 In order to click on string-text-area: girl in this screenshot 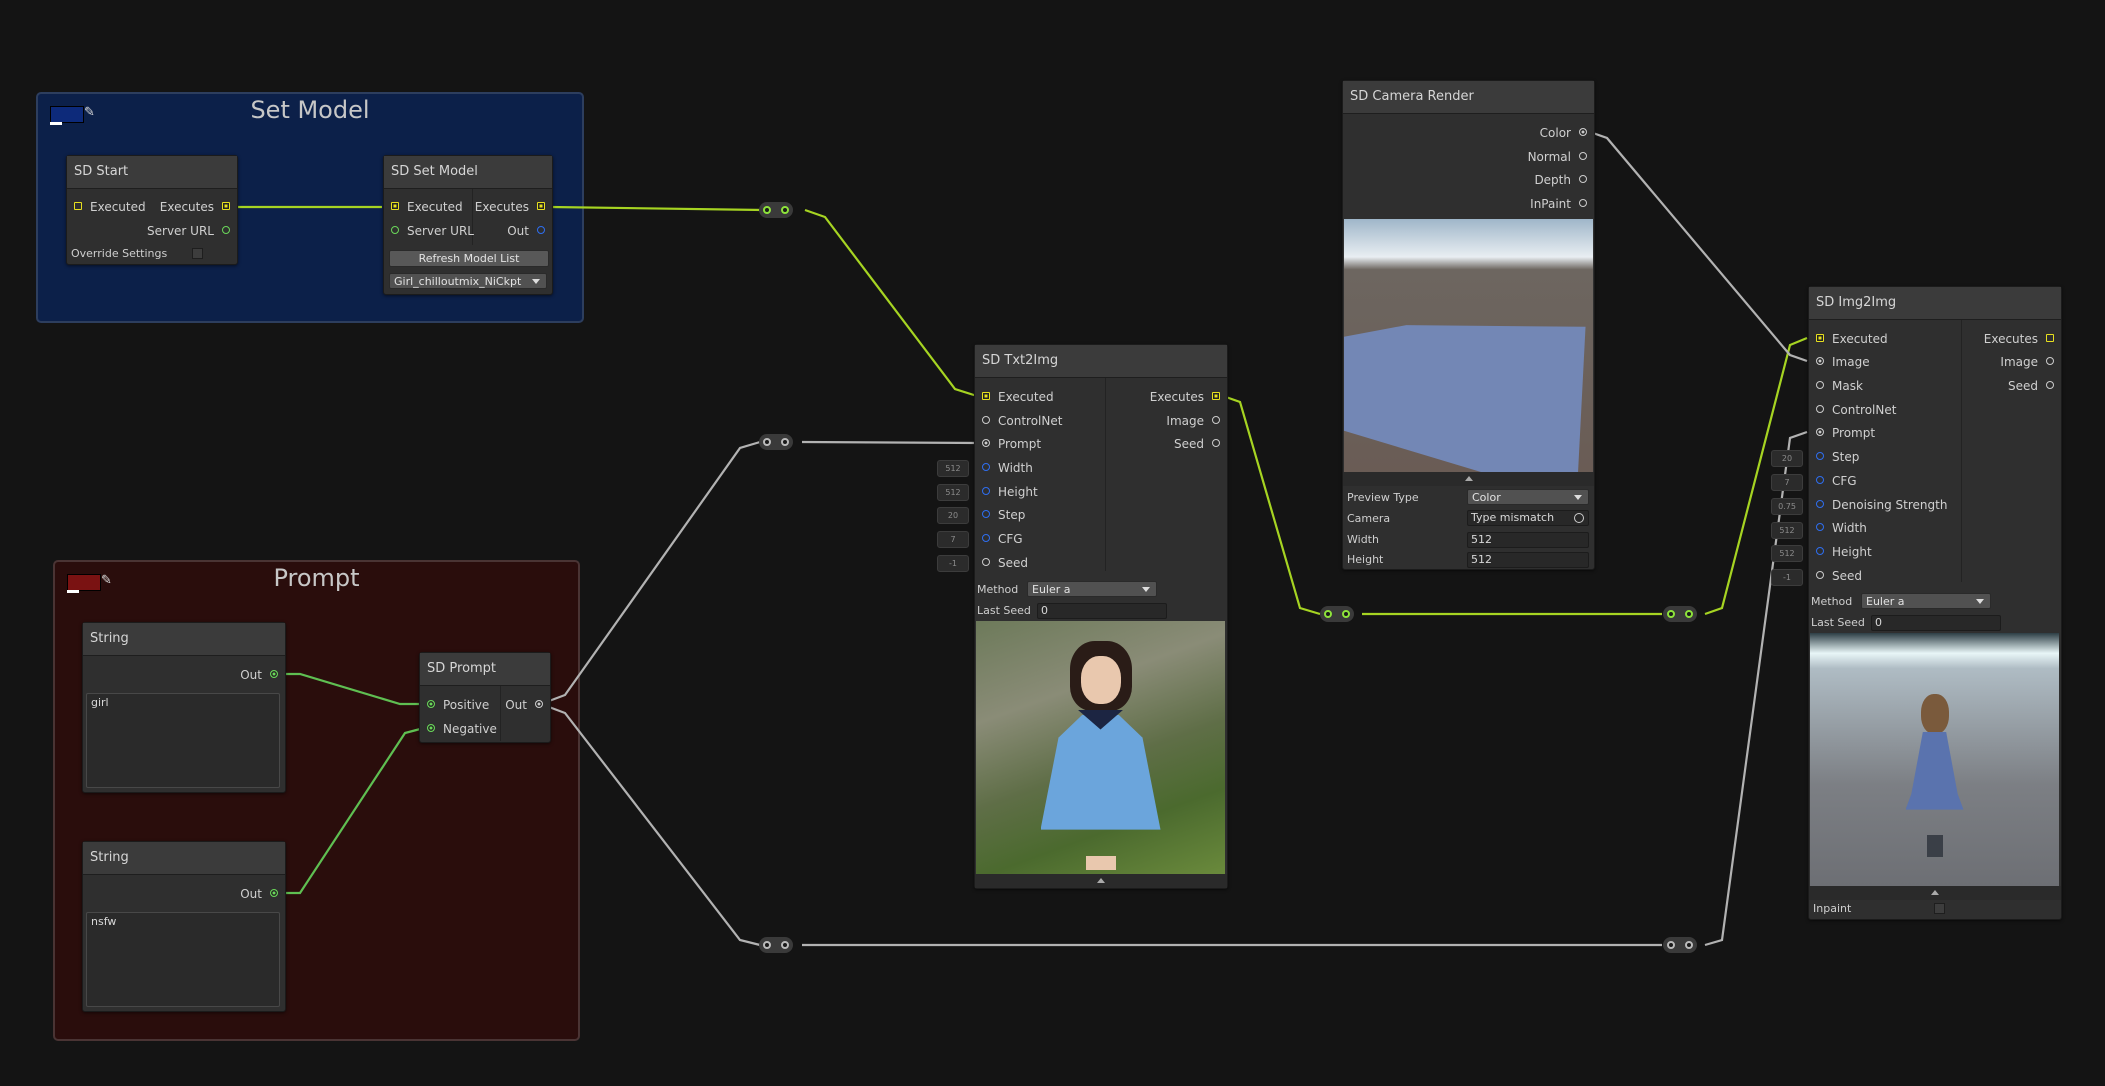, I will do `click(183, 740)`.